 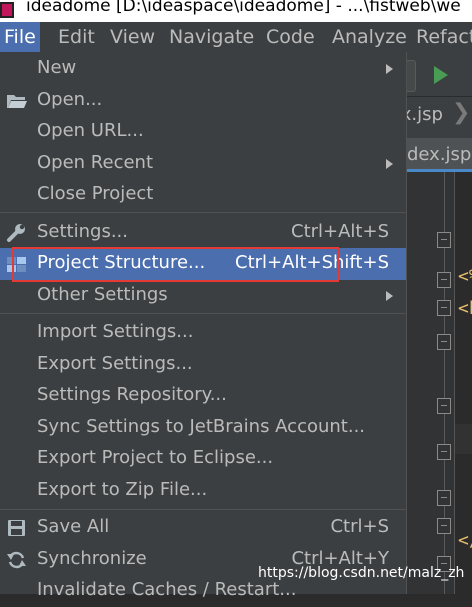 What do you see at coordinates (465, 540) in the screenshot?
I see `code-fragment: </` at bounding box center [465, 540].